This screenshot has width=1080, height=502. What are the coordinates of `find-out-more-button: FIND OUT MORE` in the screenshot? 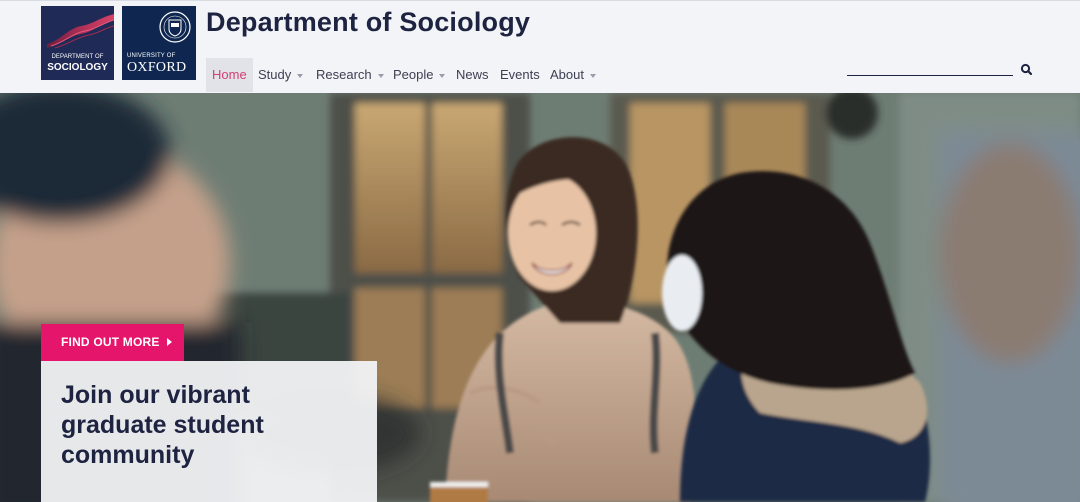 It's located at (112, 342).